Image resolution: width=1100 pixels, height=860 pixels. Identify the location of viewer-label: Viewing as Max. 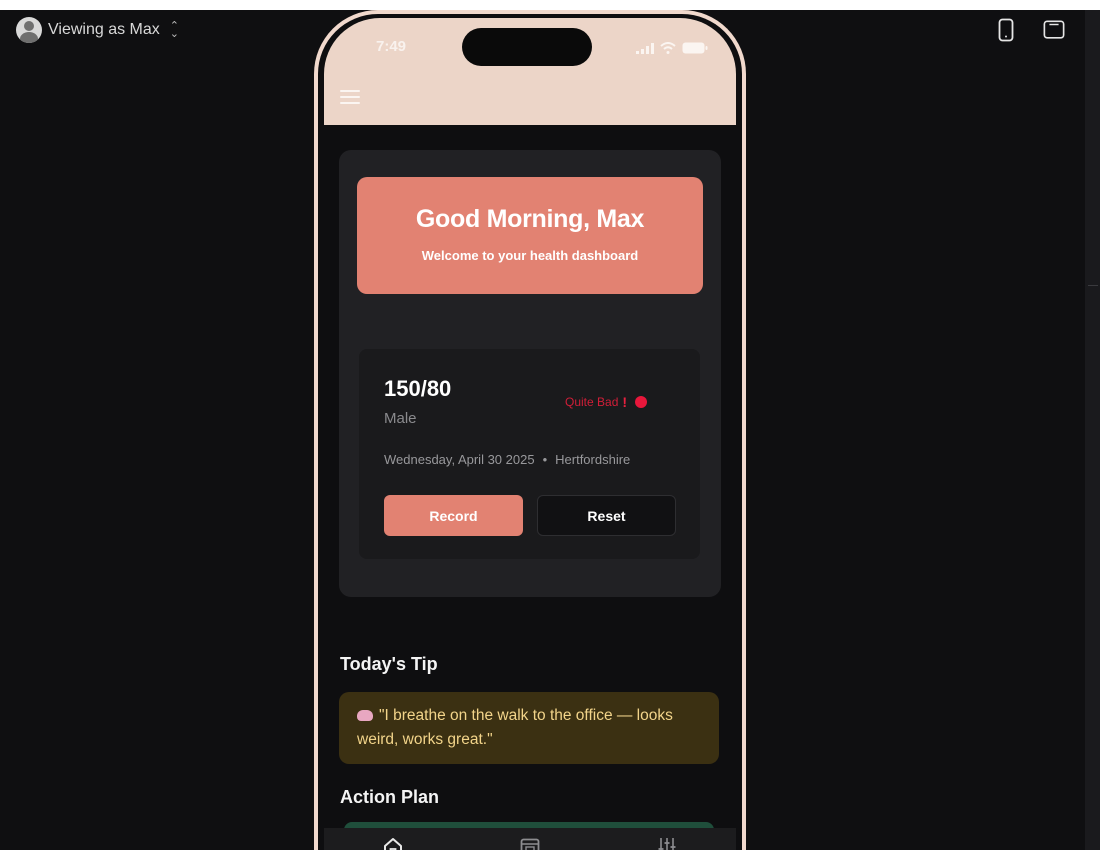
(104, 29).